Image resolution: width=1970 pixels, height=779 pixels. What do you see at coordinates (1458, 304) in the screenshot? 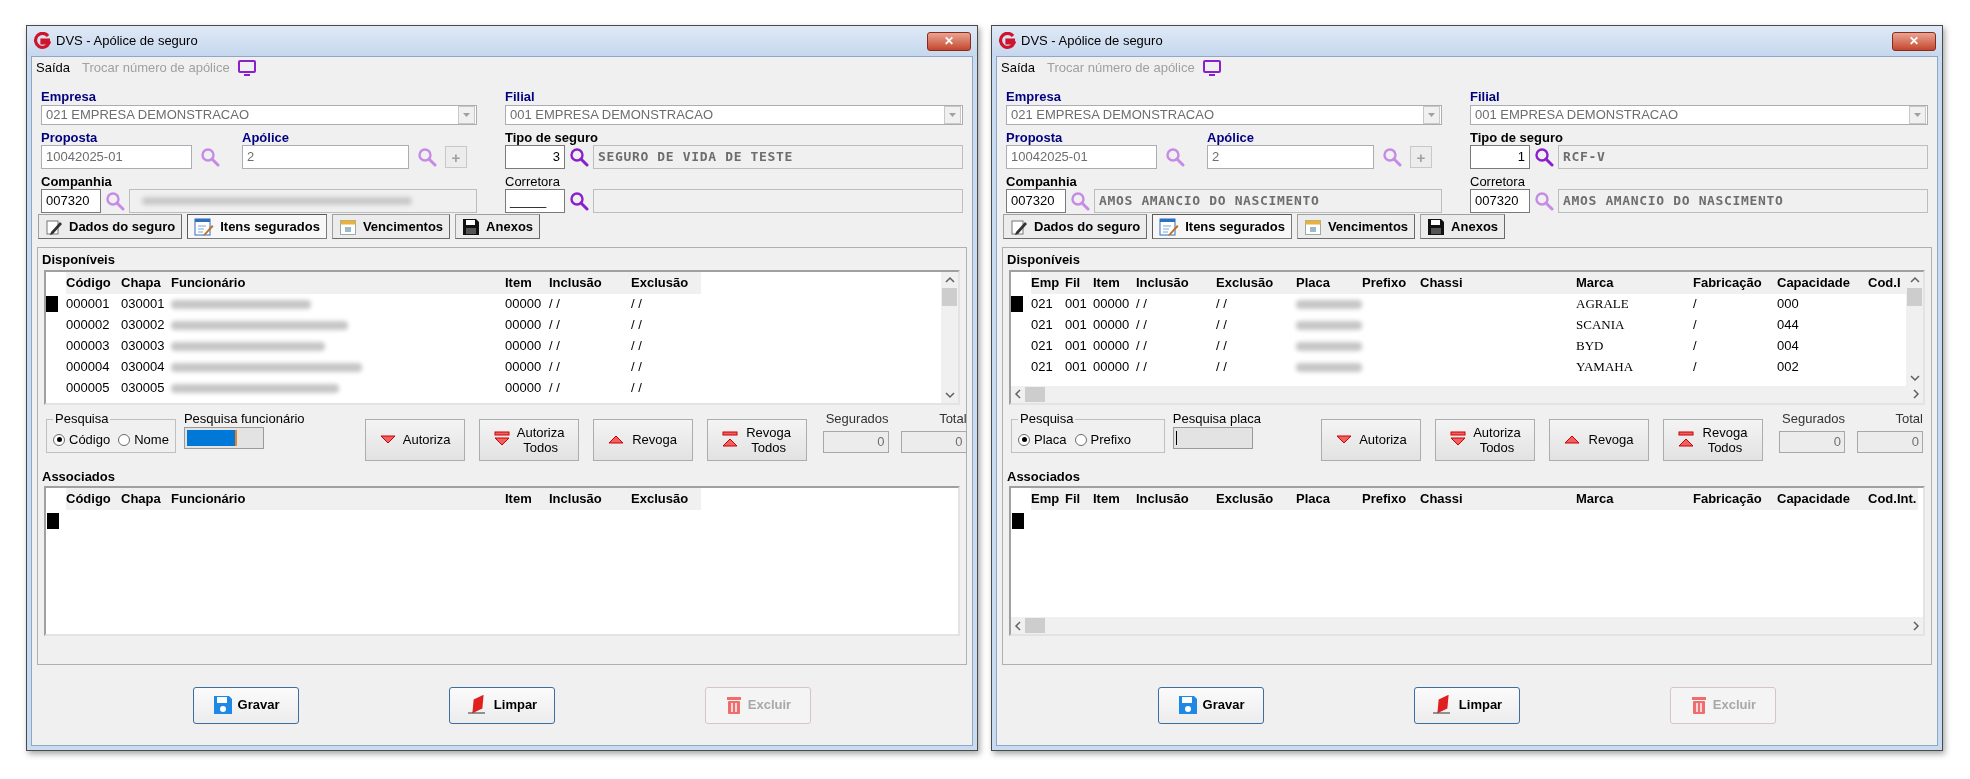
I see `table-row: 021 001 00000 / / / / AGRALE / 000` at bounding box center [1458, 304].